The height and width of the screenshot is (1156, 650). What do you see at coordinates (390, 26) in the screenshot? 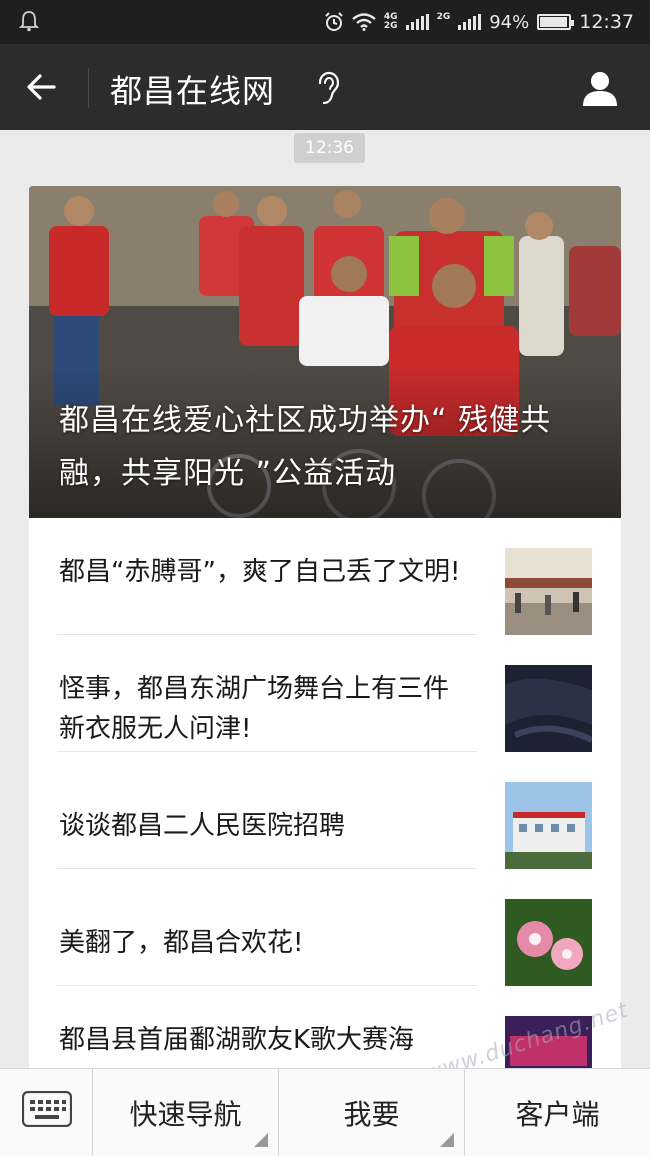
I see `network-bottom-text: 2G` at bounding box center [390, 26].